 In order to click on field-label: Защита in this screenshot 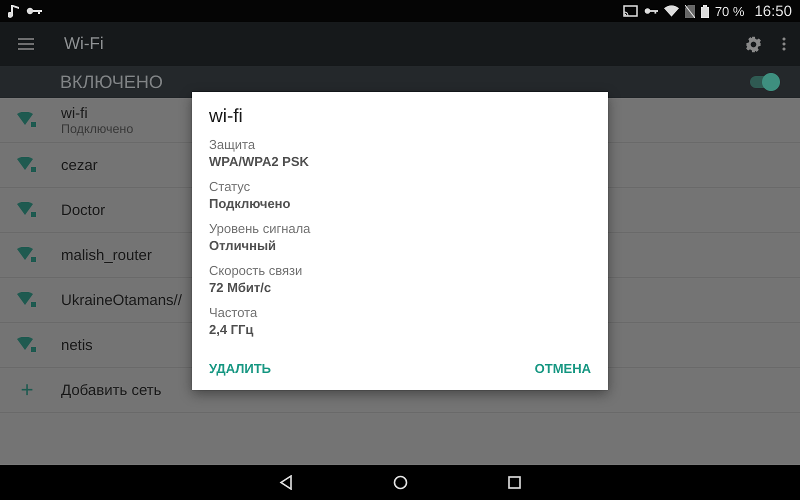, I will do `click(232, 144)`.